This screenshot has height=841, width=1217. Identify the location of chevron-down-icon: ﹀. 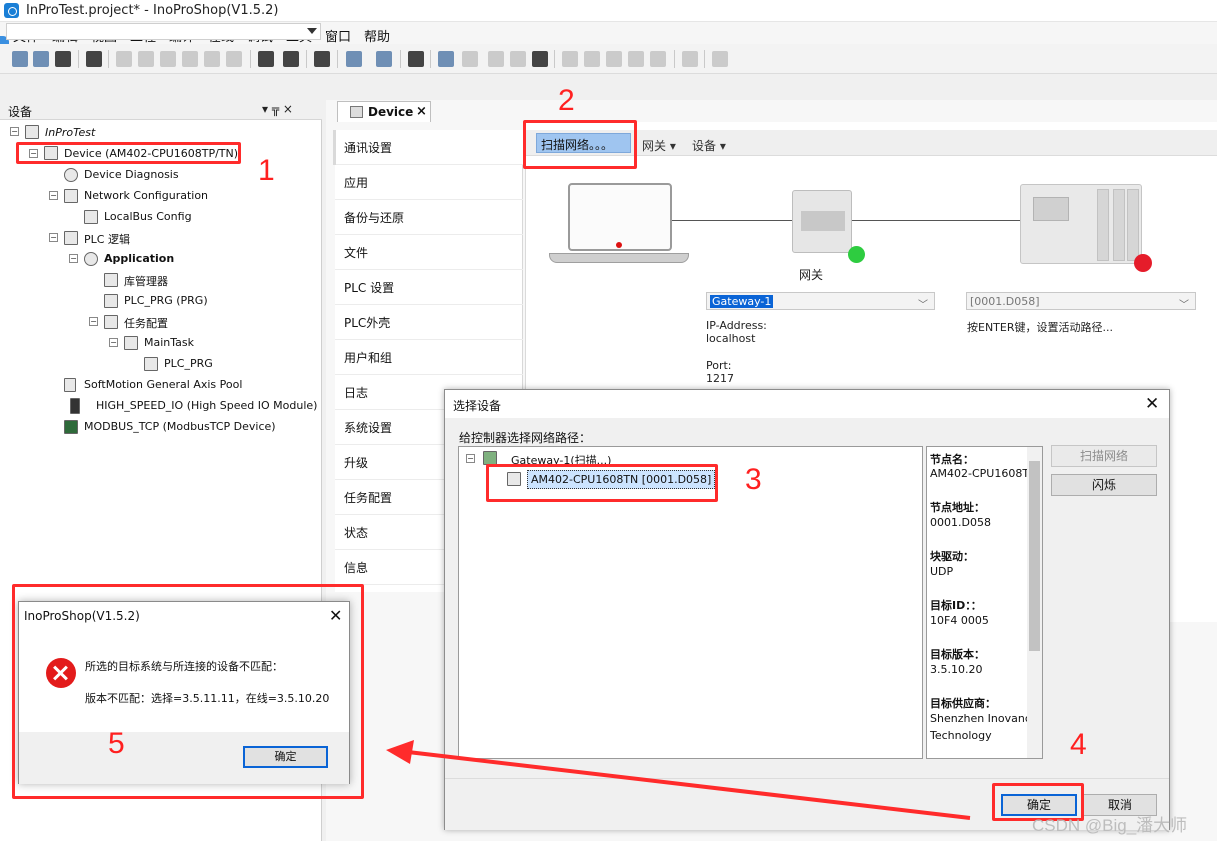
(923, 305).